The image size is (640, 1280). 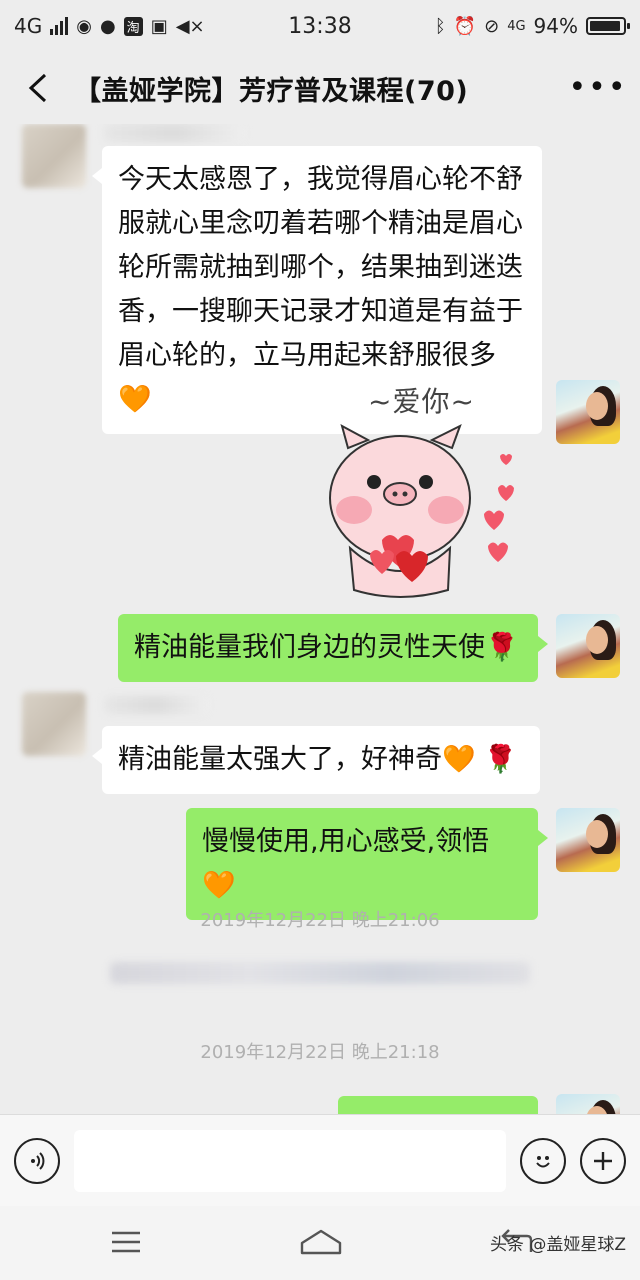 What do you see at coordinates (492, 26) in the screenshot?
I see `dnd-icon: ⊘` at bounding box center [492, 26].